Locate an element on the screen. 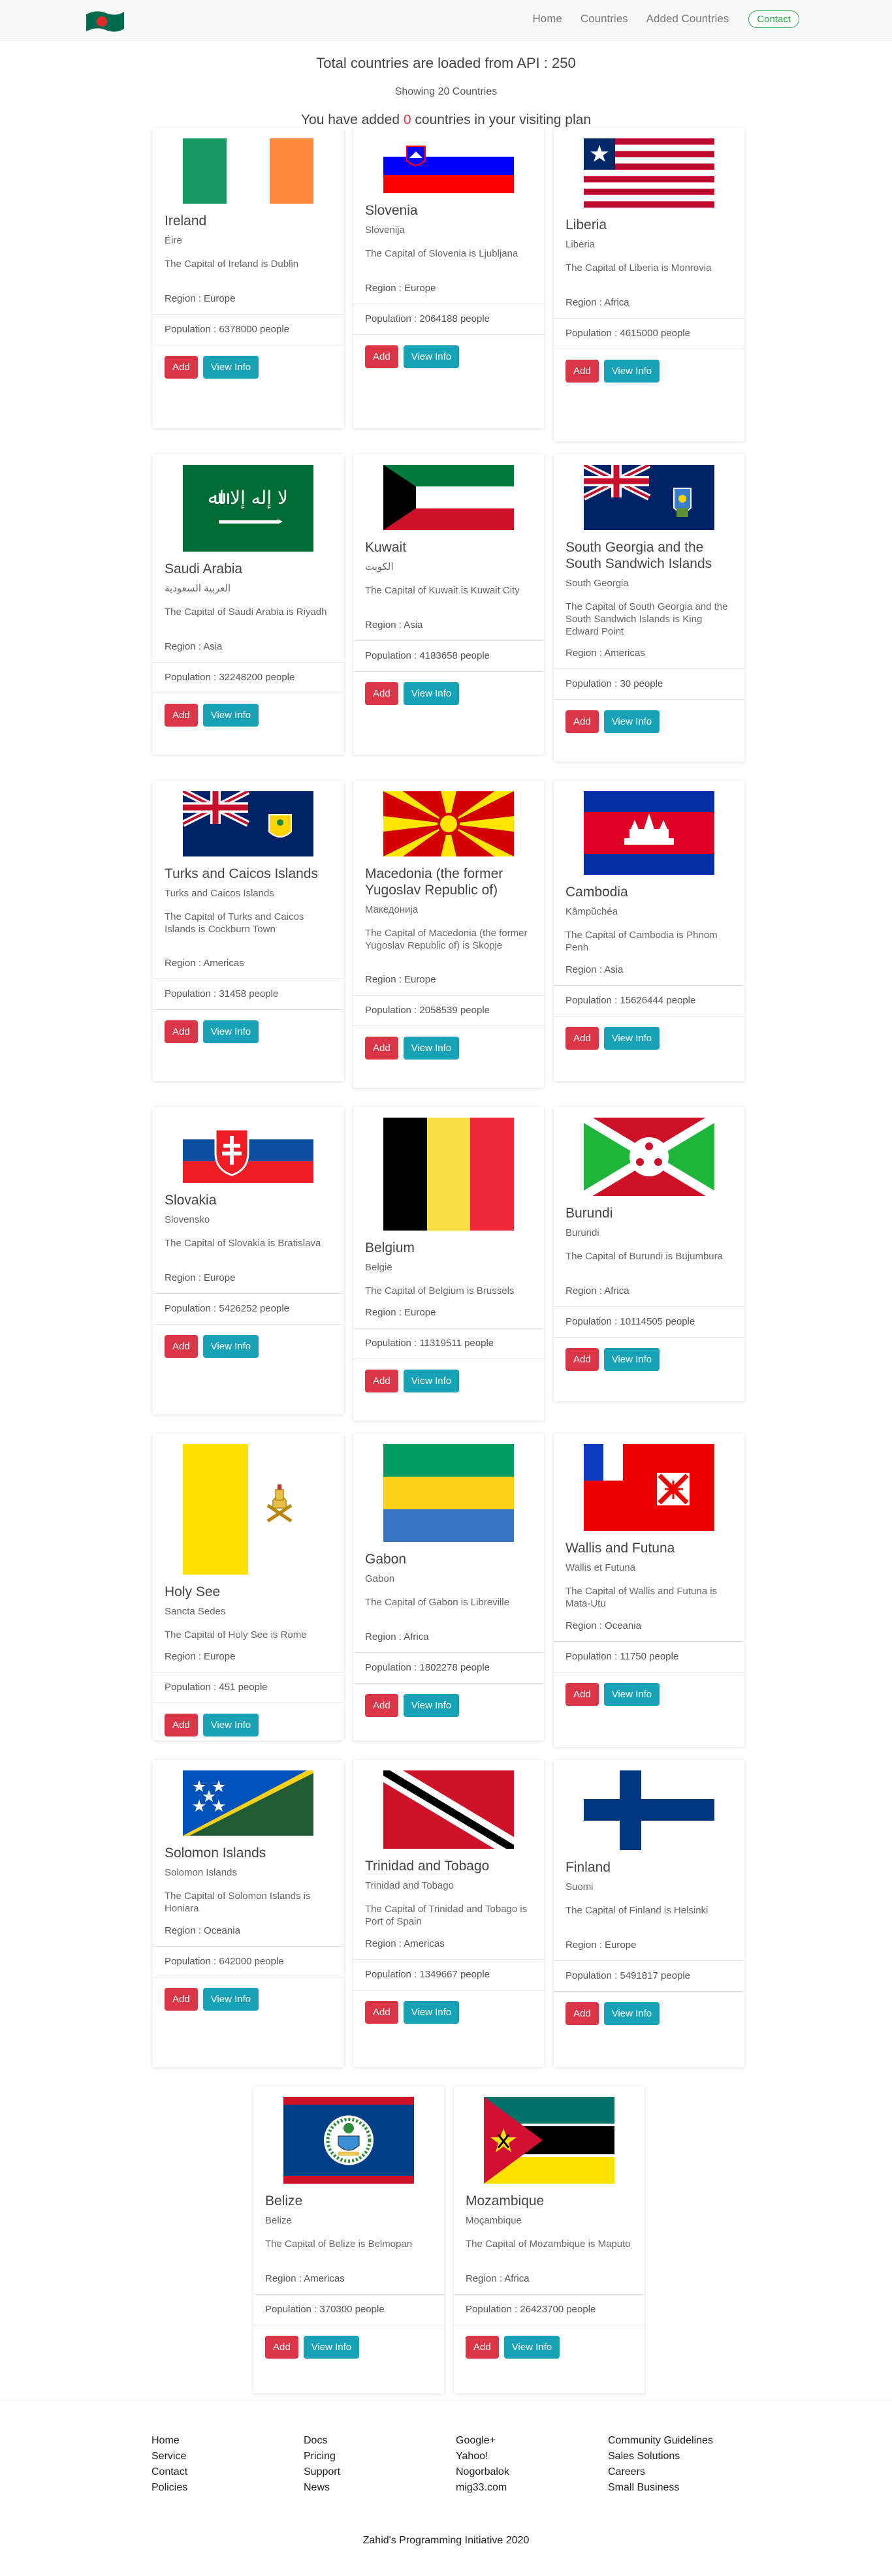 This screenshot has height=2576, width=892. country-region: Region : Oceania is located at coordinates (603, 1625).